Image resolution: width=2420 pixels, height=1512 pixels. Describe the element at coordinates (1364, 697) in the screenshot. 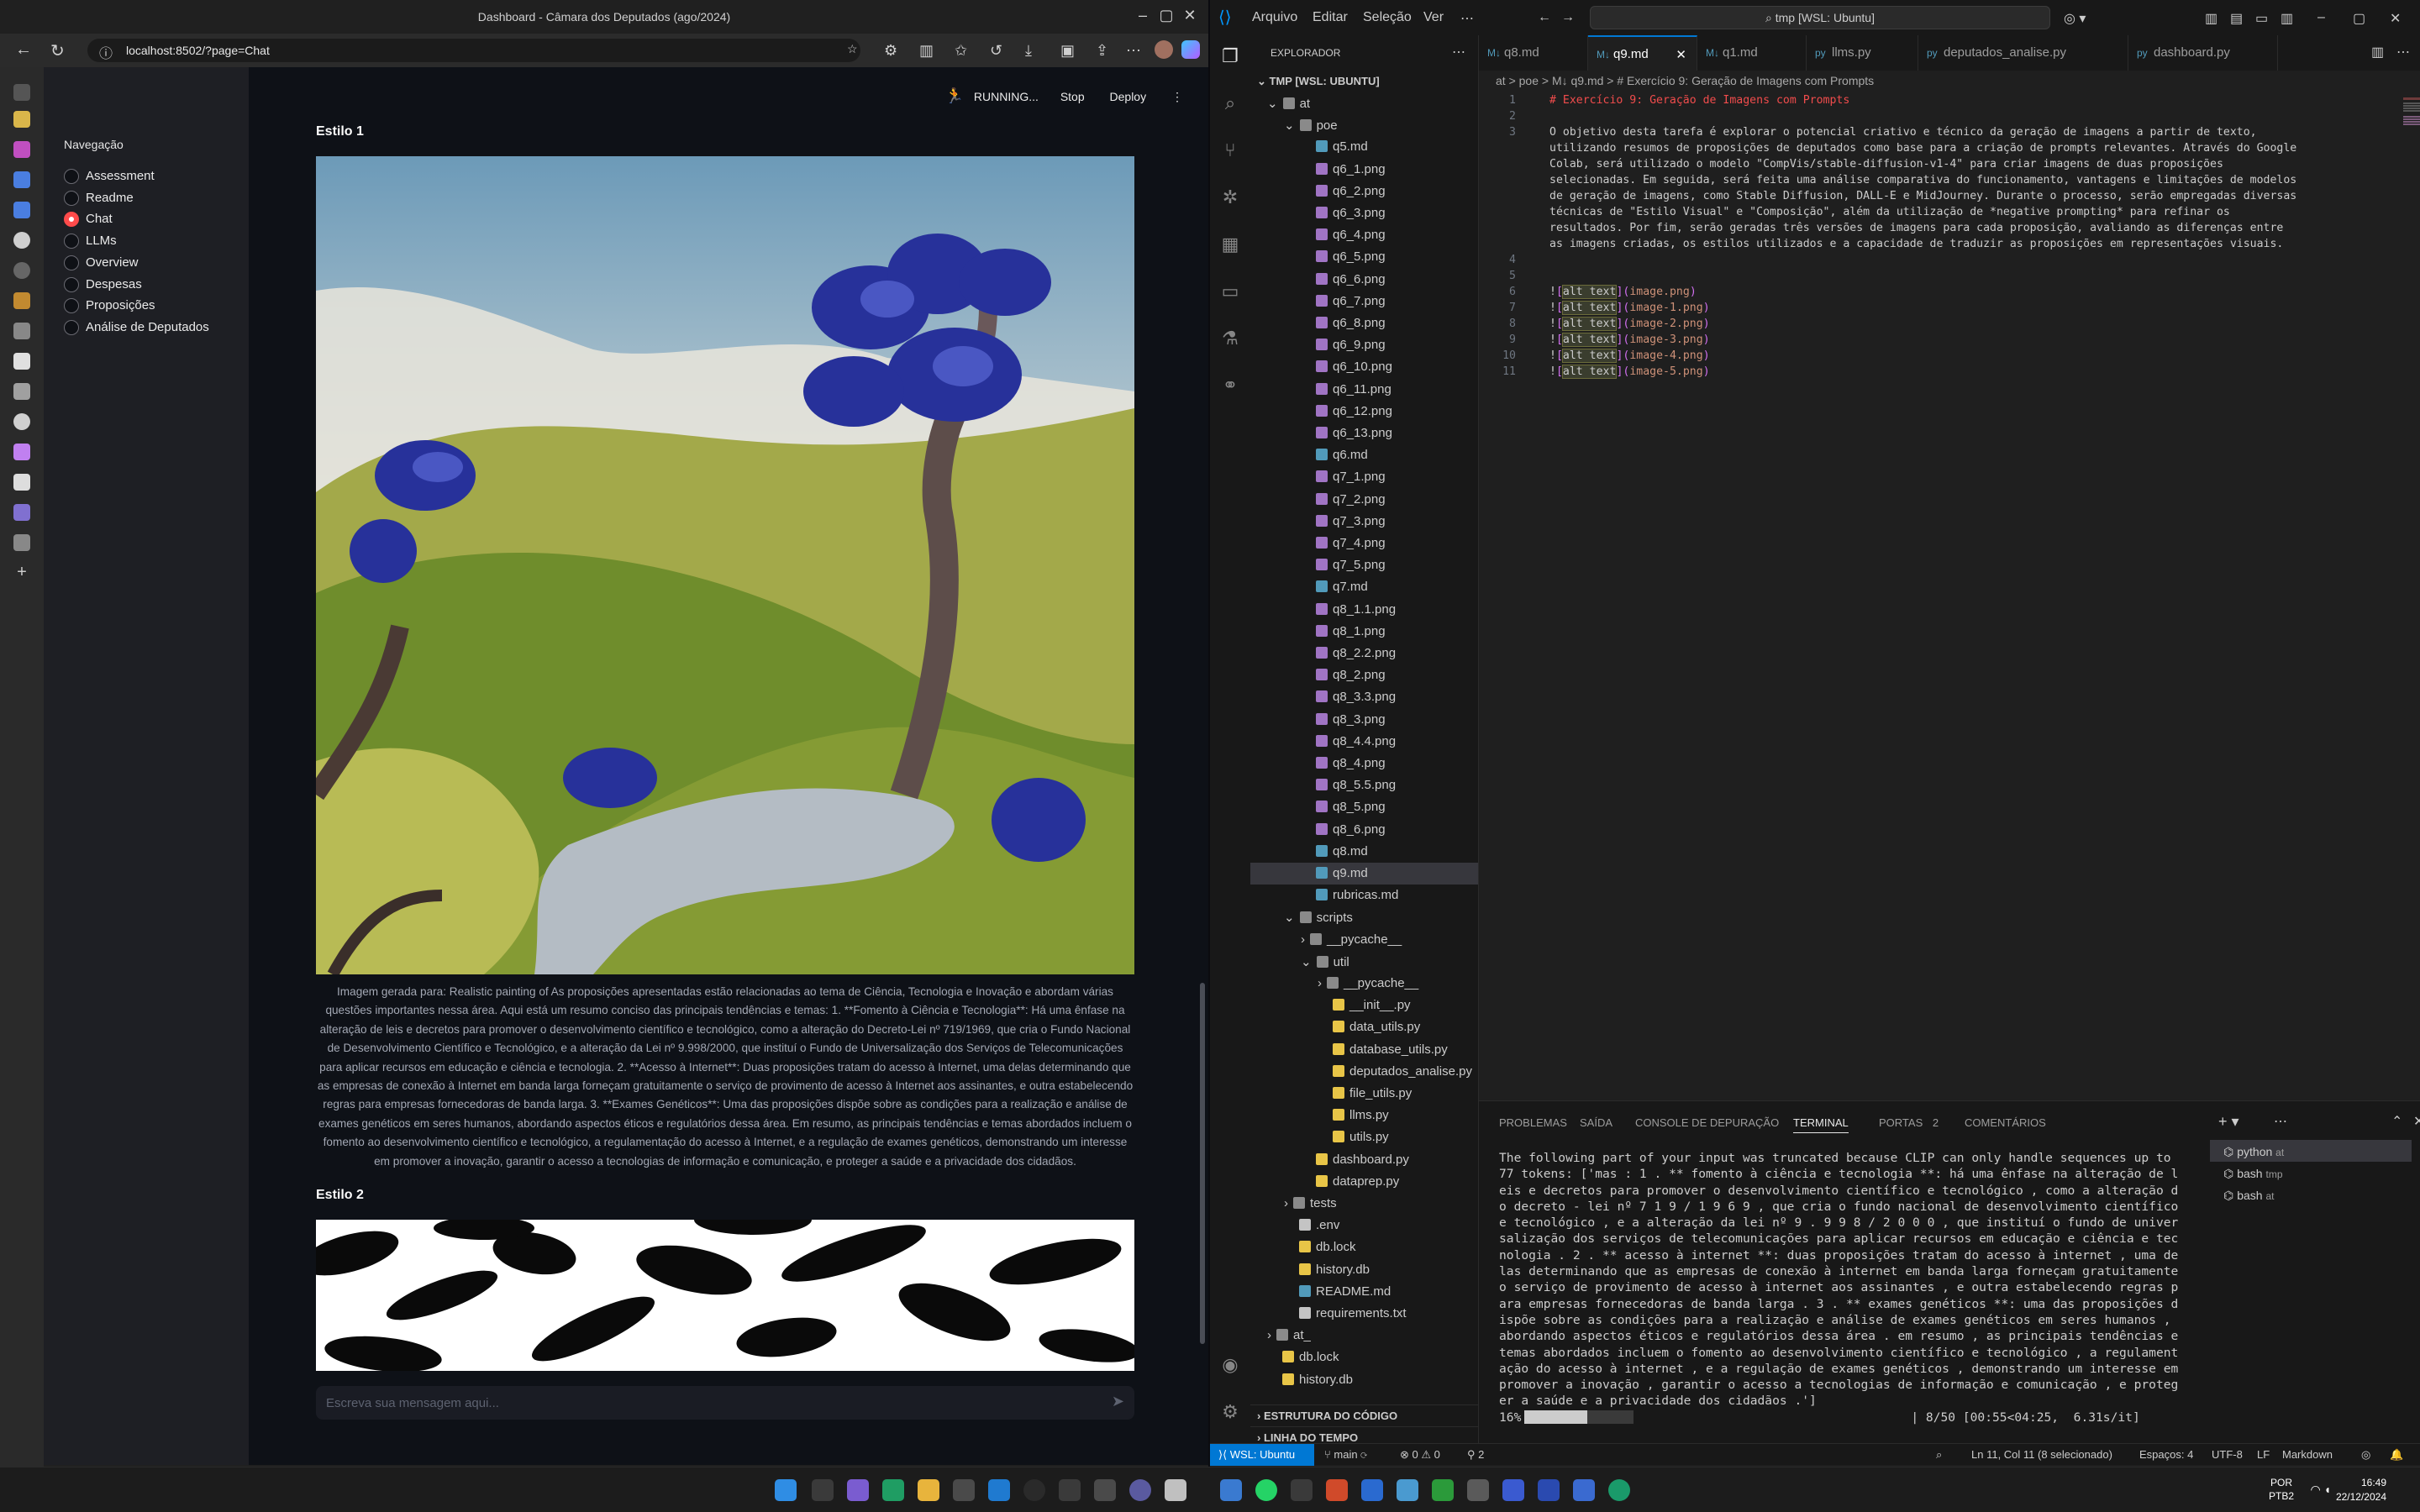

I see `tree-file: q8_3.3.png` at that location.